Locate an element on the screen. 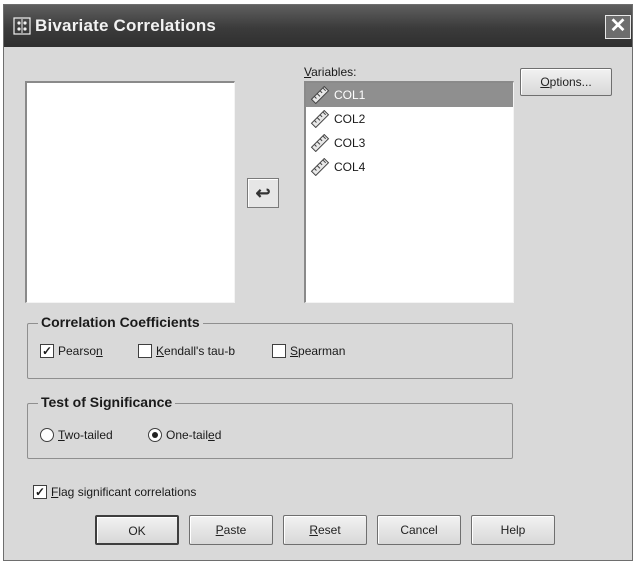 The height and width of the screenshot is (564, 636). variable-item: COL4 is located at coordinates (409, 167).